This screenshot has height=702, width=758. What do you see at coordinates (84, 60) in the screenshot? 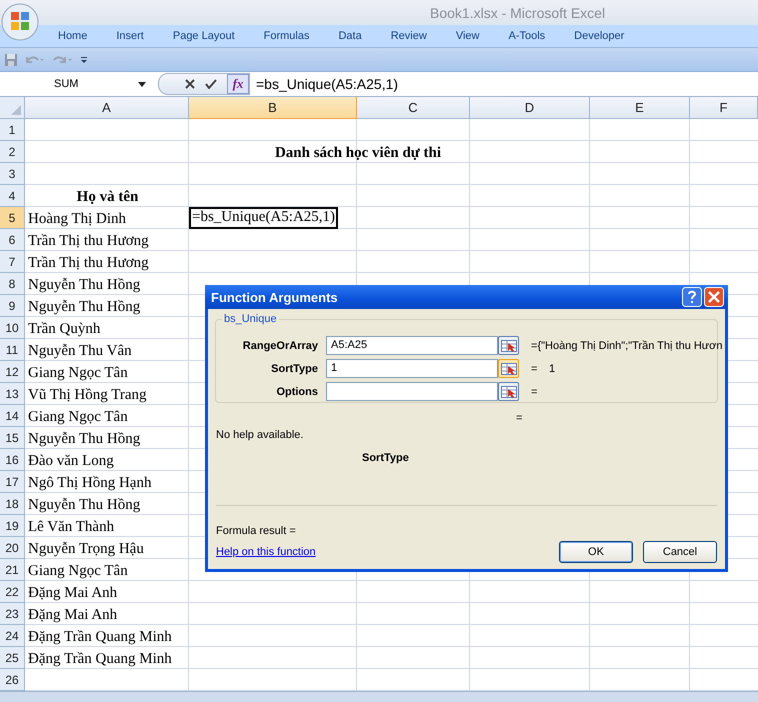
I see `customize-caret-icon` at bounding box center [84, 60].